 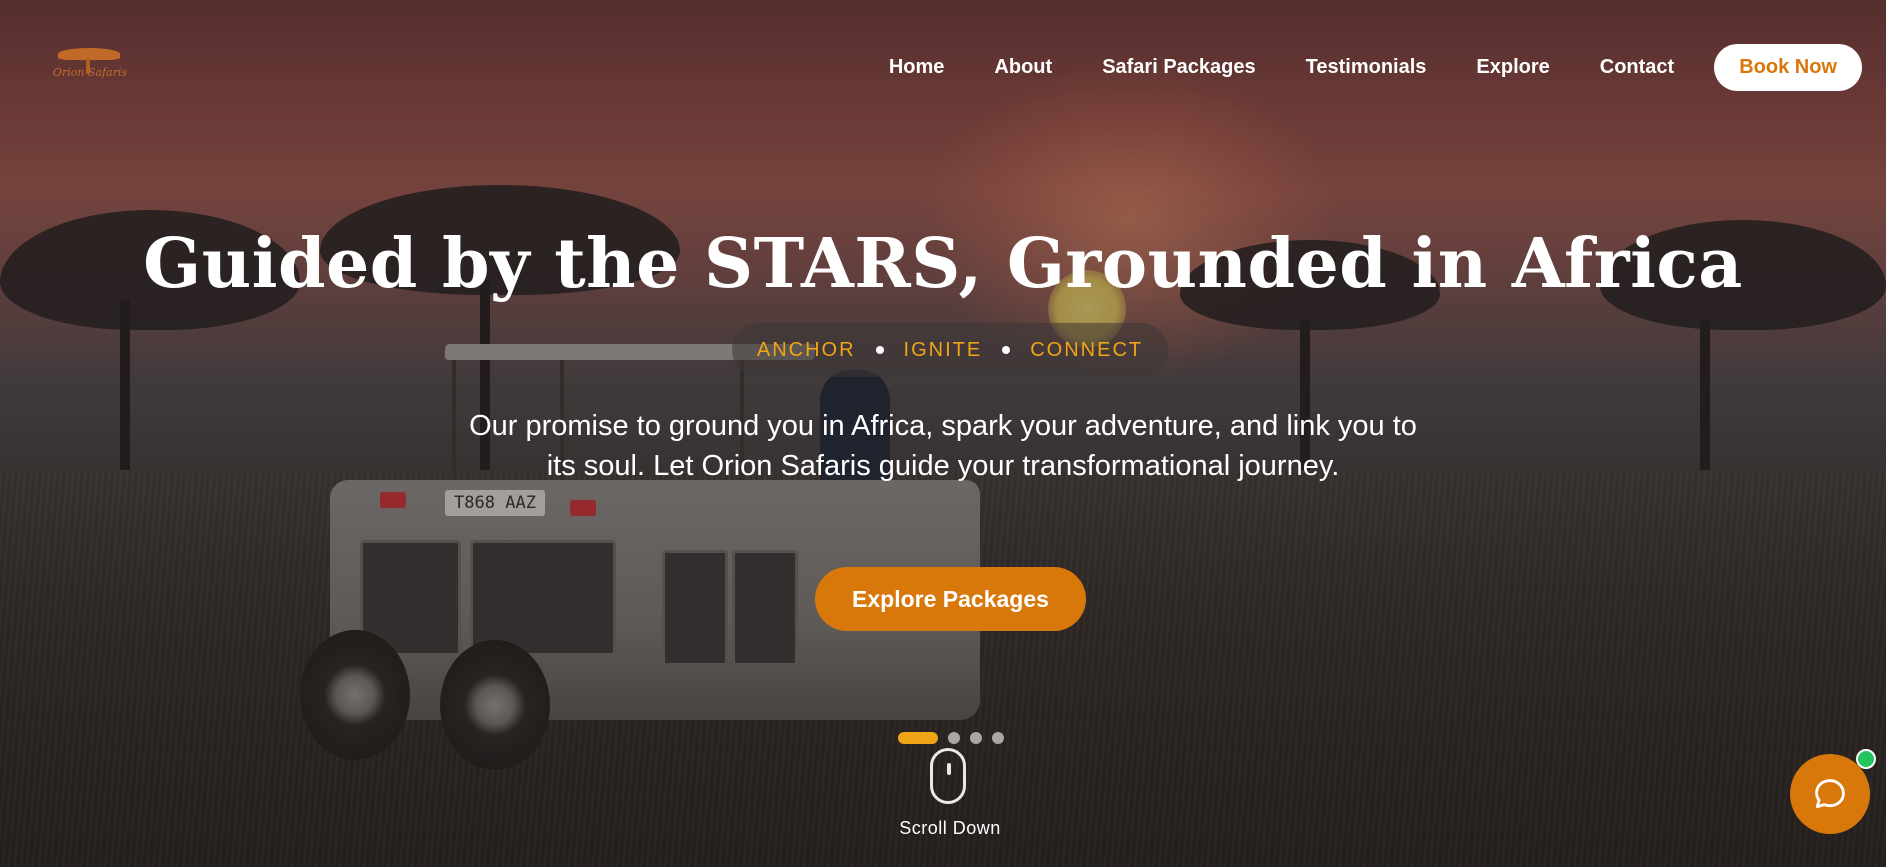 I want to click on pillar-connect: CONNECT, so click(x=1087, y=349).